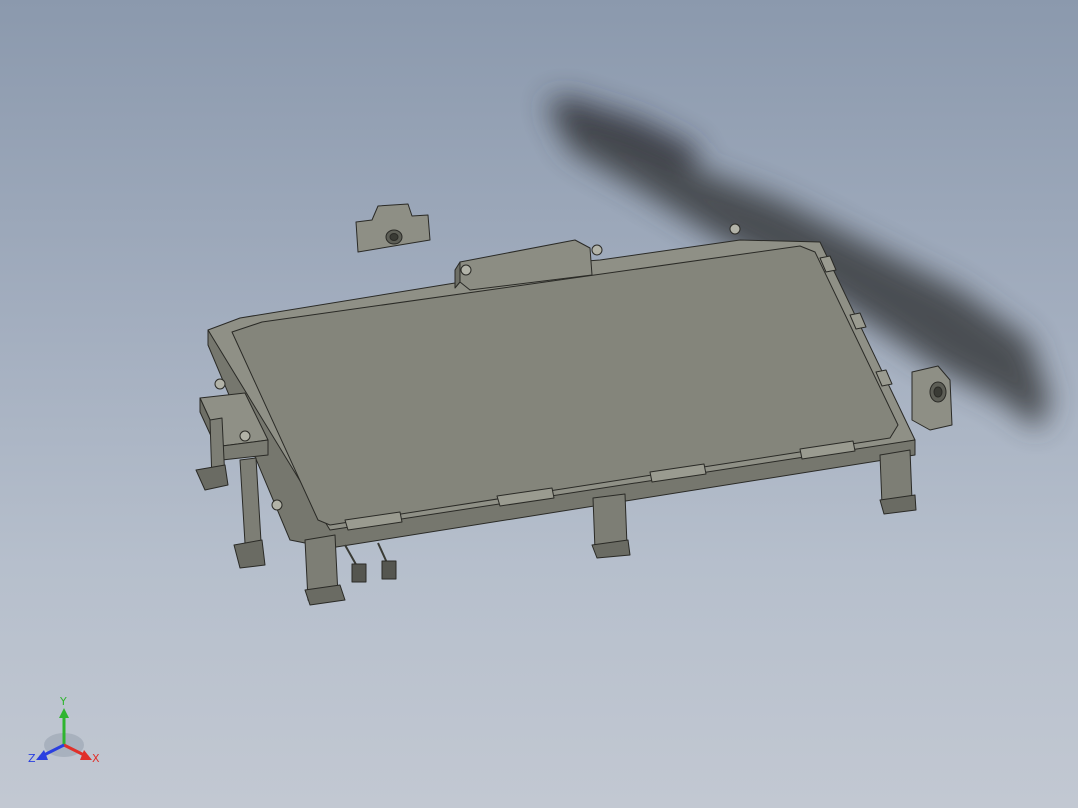 The width and height of the screenshot is (1078, 808). What do you see at coordinates (32, 758) in the screenshot?
I see `z-axis-label: Z` at bounding box center [32, 758].